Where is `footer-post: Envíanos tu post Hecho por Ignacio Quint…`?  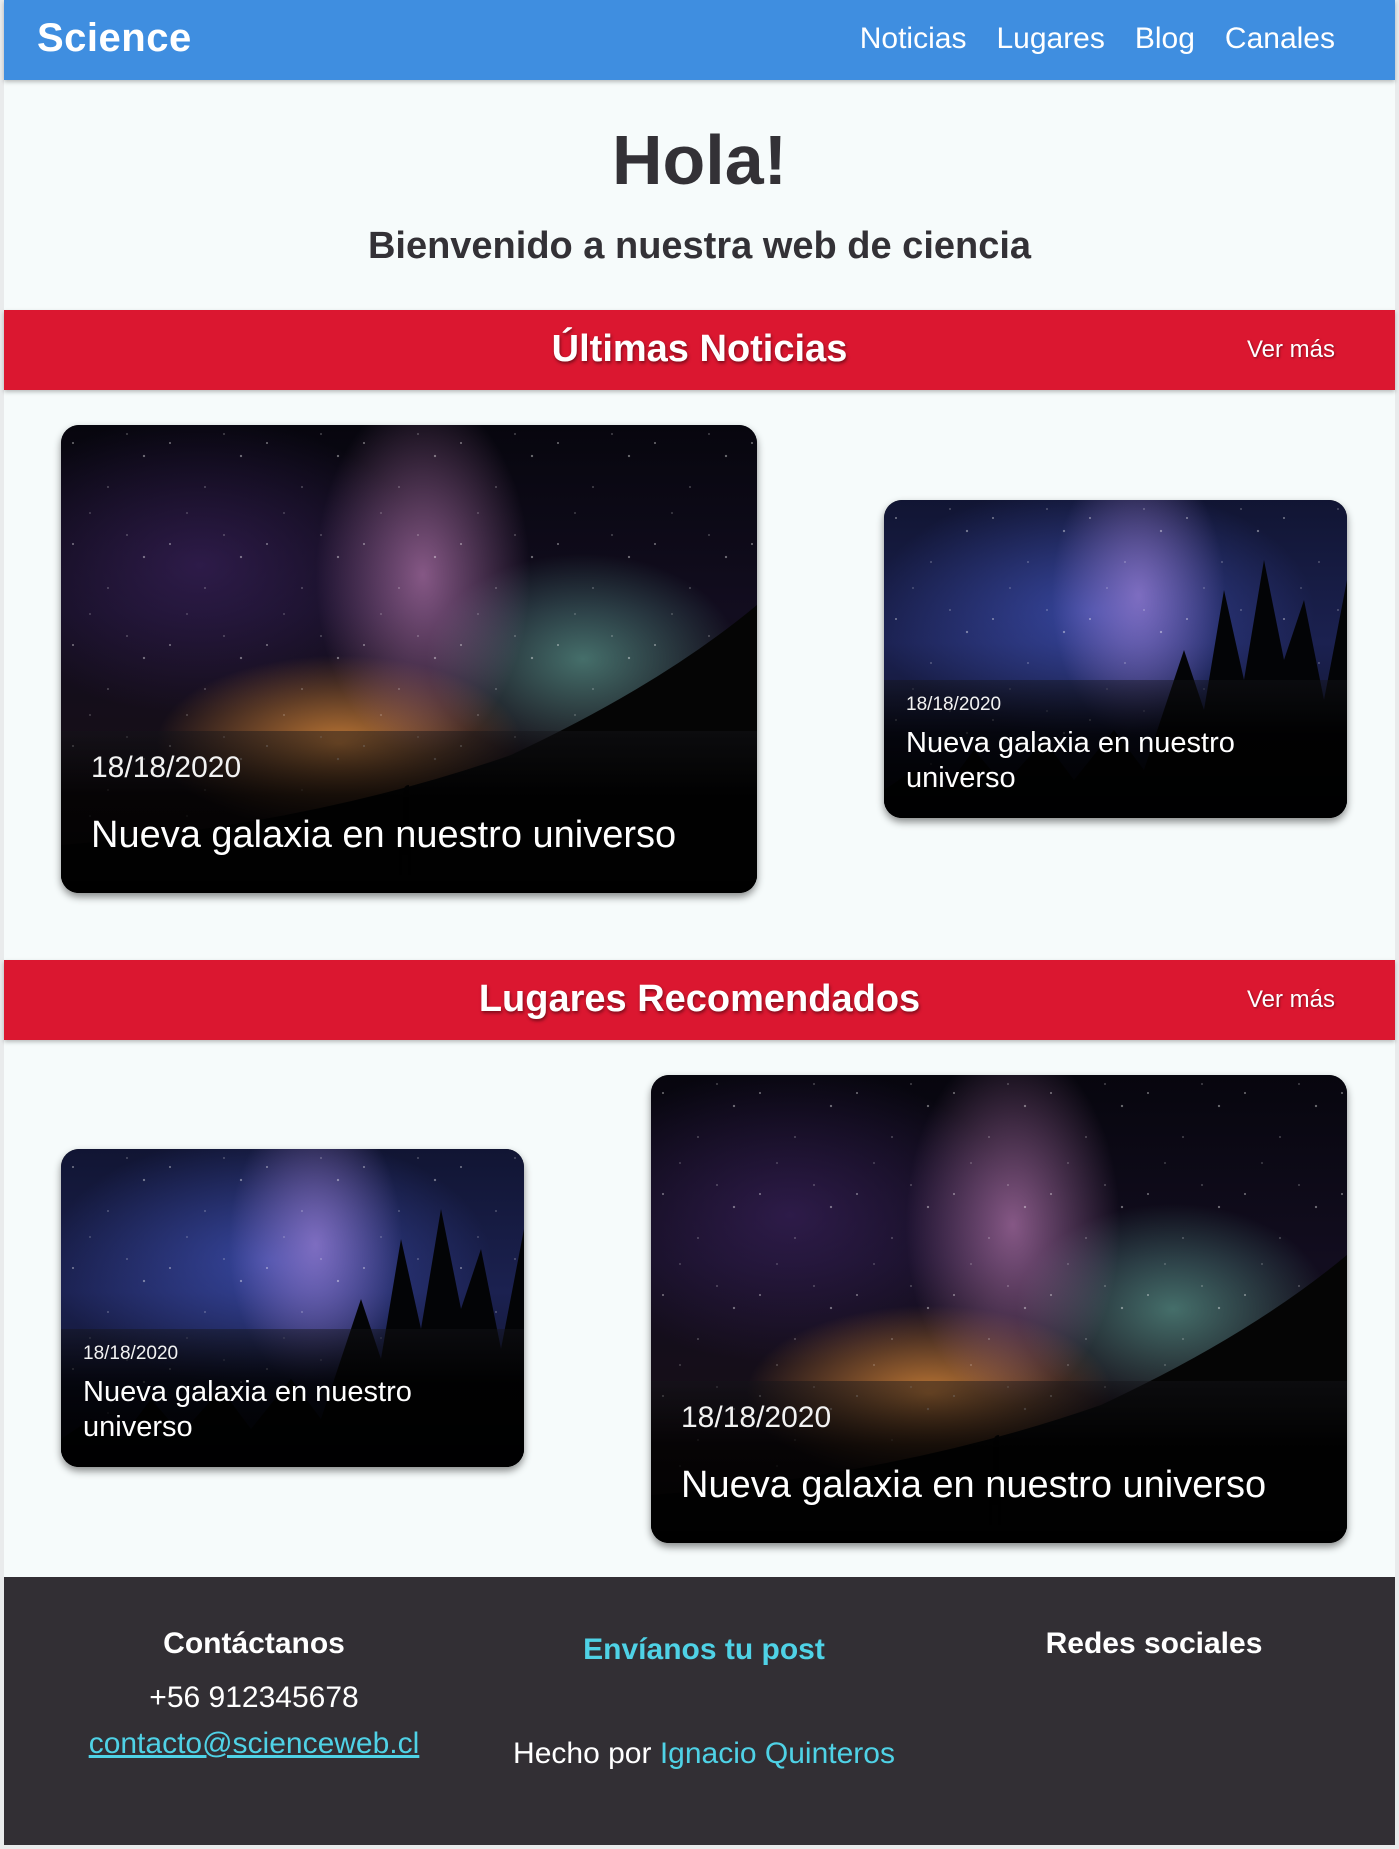 footer-post: Envíanos tu post Hecho por Ignacio Quint… is located at coordinates (704, 1702).